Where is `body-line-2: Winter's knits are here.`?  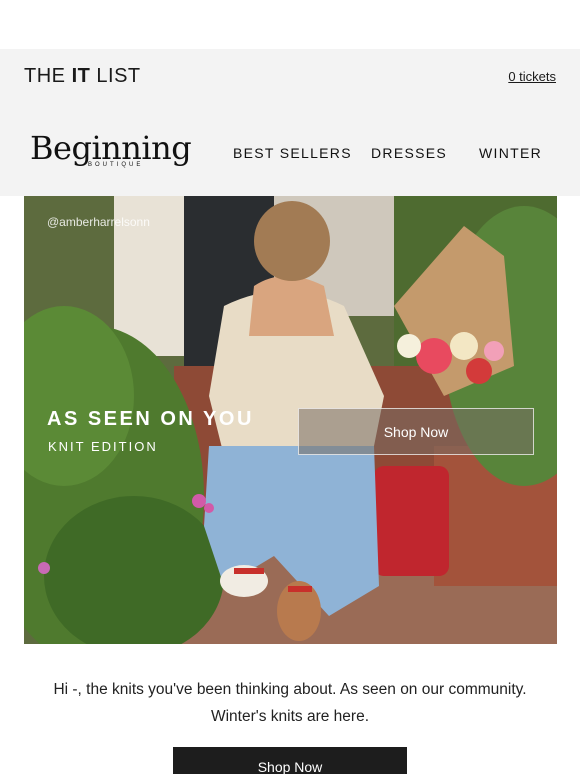 body-line-2: Winter's knits are here. is located at coordinates (289, 716).